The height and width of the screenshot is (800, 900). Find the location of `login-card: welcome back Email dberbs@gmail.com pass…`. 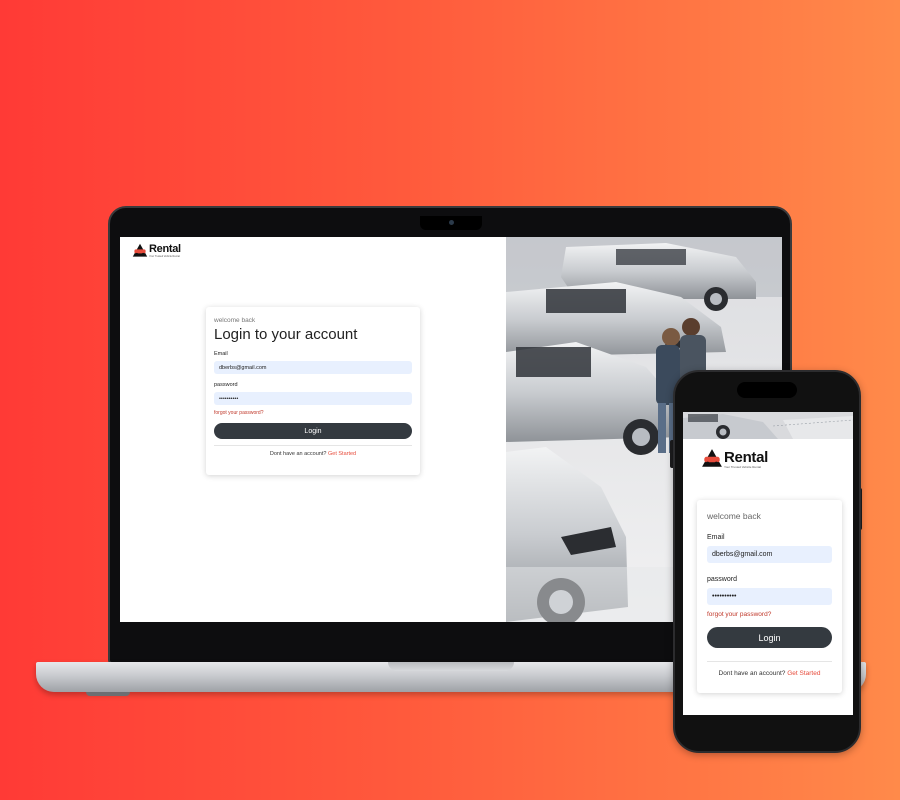

login-card: welcome back Email dberbs@gmail.com pass… is located at coordinates (769, 596).